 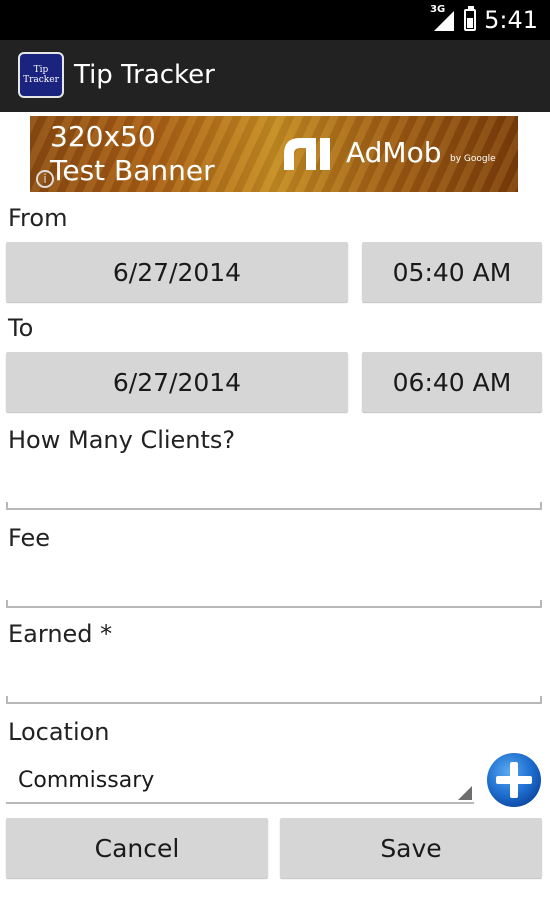 What do you see at coordinates (274, 684) in the screenshot?
I see `earned-input` at bounding box center [274, 684].